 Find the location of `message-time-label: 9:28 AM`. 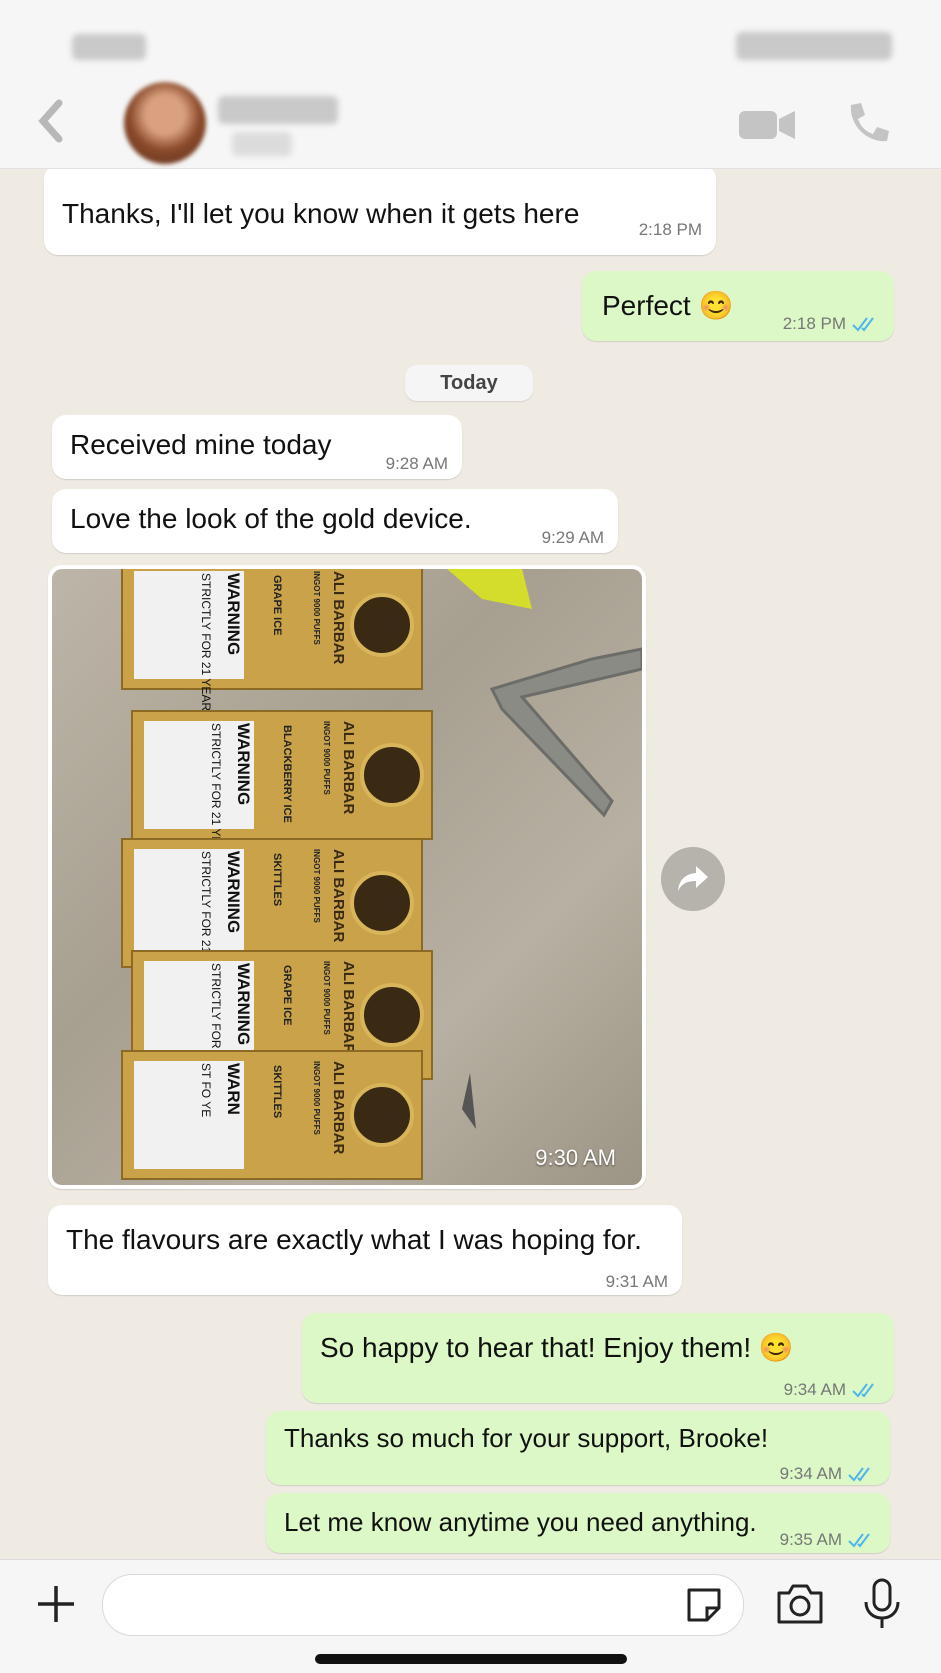

message-time-label: 9:28 AM is located at coordinates (416, 463).